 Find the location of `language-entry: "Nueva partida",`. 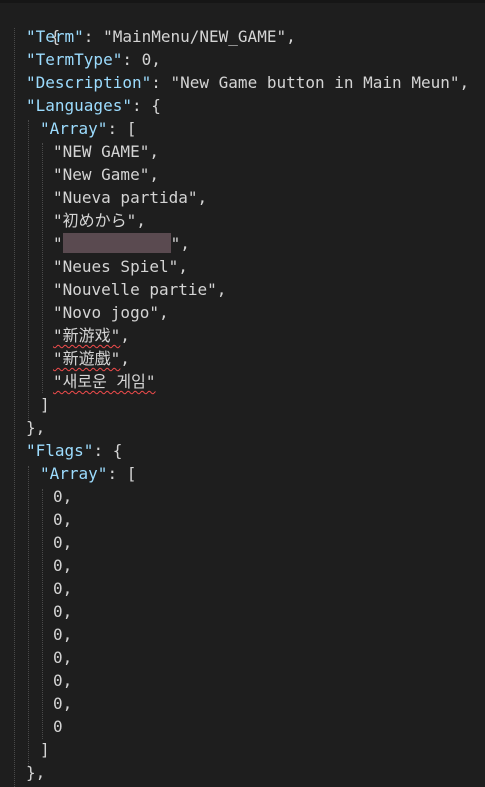

language-entry: "Nueva partida", is located at coordinates (130, 197).